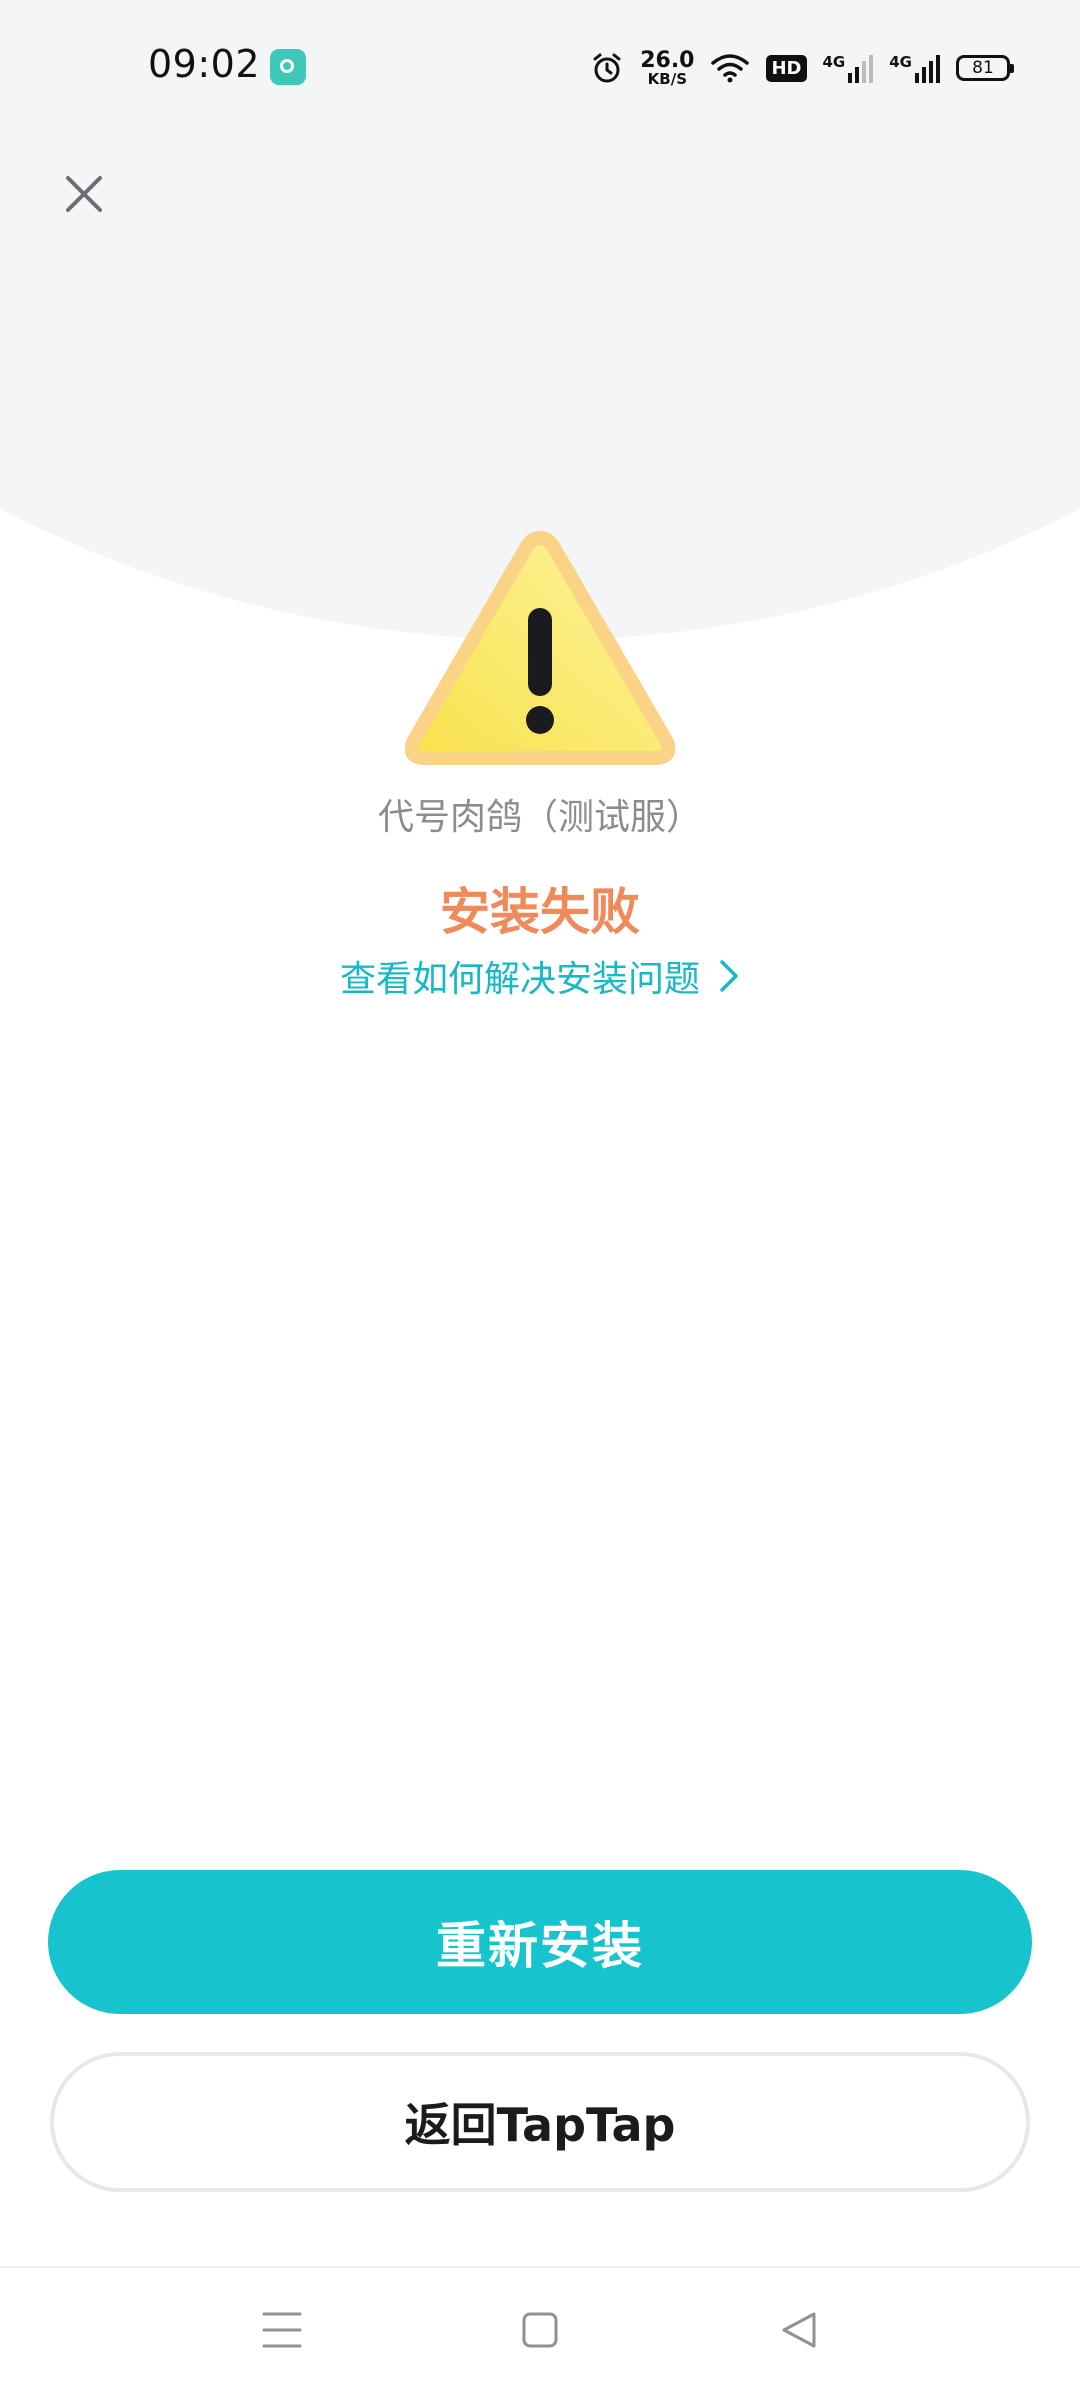 The width and height of the screenshot is (1080, 2400). I want to click on network-speed-unit: KB/S, so click(667, 78).